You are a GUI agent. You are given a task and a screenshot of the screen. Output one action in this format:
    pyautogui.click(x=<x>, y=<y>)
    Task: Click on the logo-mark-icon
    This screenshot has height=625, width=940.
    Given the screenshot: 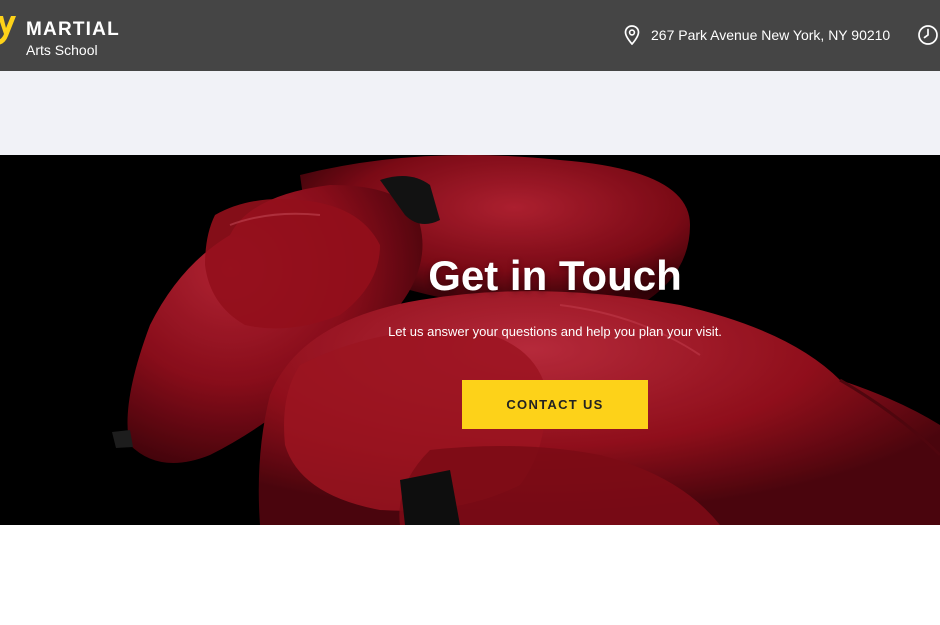 What is the action you would take?
    pyautogui.click(x=9, y=30)
    